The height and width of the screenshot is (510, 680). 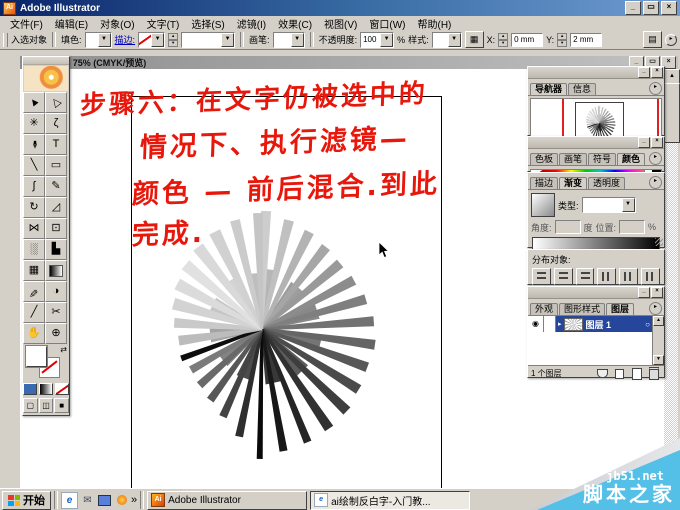 I want to click on reflect-tool: ⋈, so click(x=34, y=228).